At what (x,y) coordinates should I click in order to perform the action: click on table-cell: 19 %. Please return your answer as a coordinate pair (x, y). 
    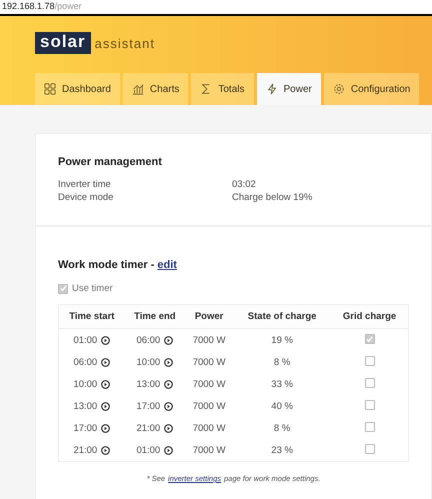
    Looking at the image, I should click on (282, 340).